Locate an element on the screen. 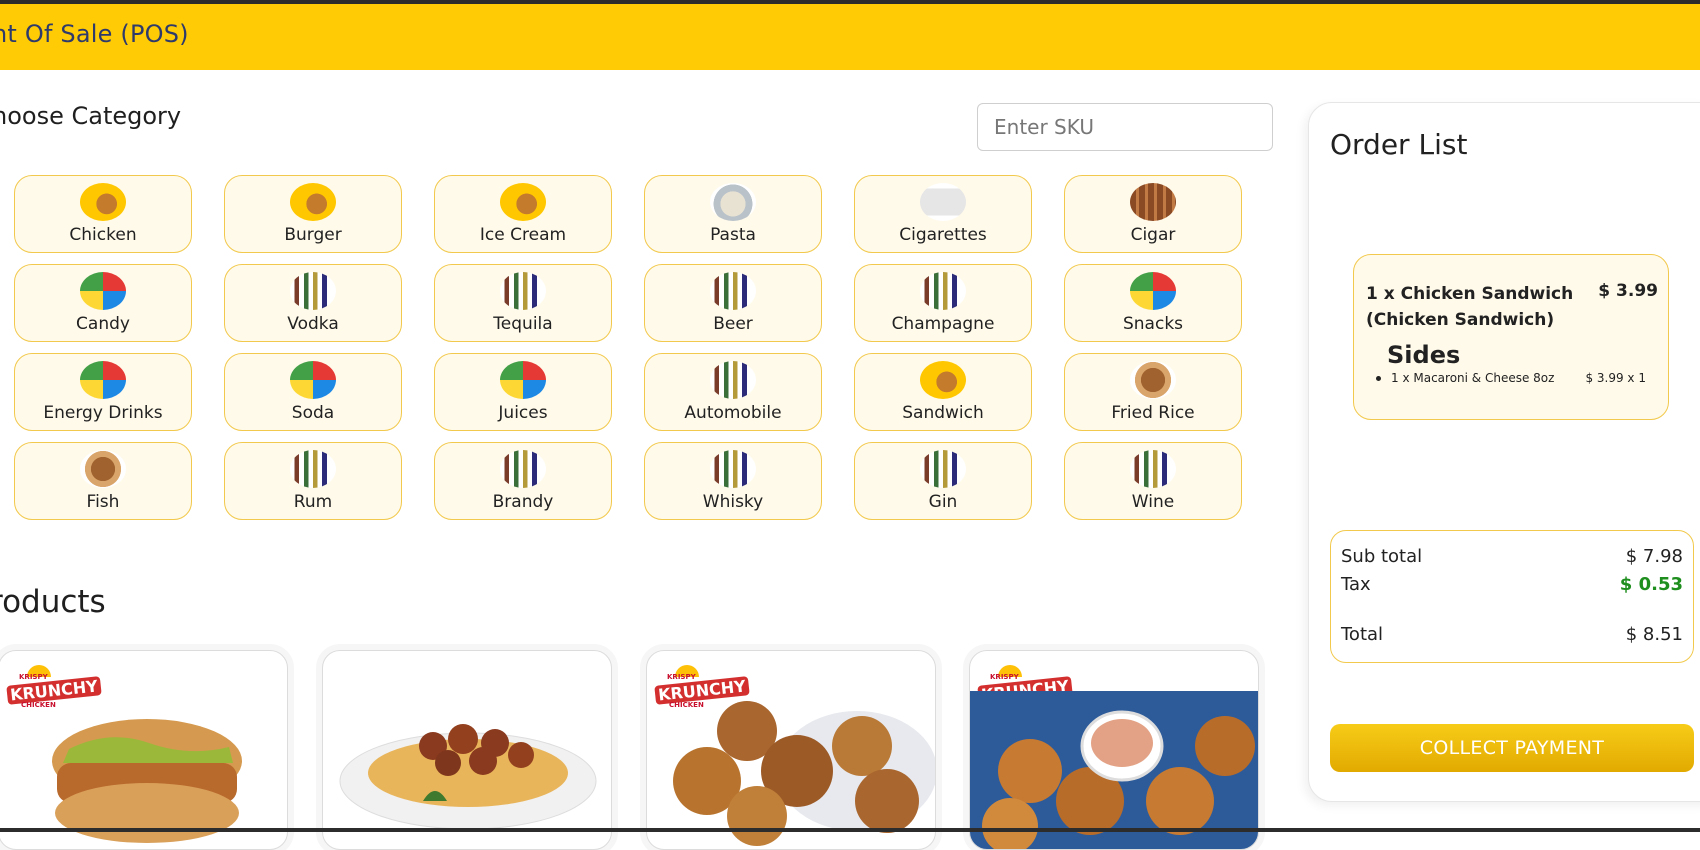  category-brandy: Brandy is located at coordinates (523, 481).